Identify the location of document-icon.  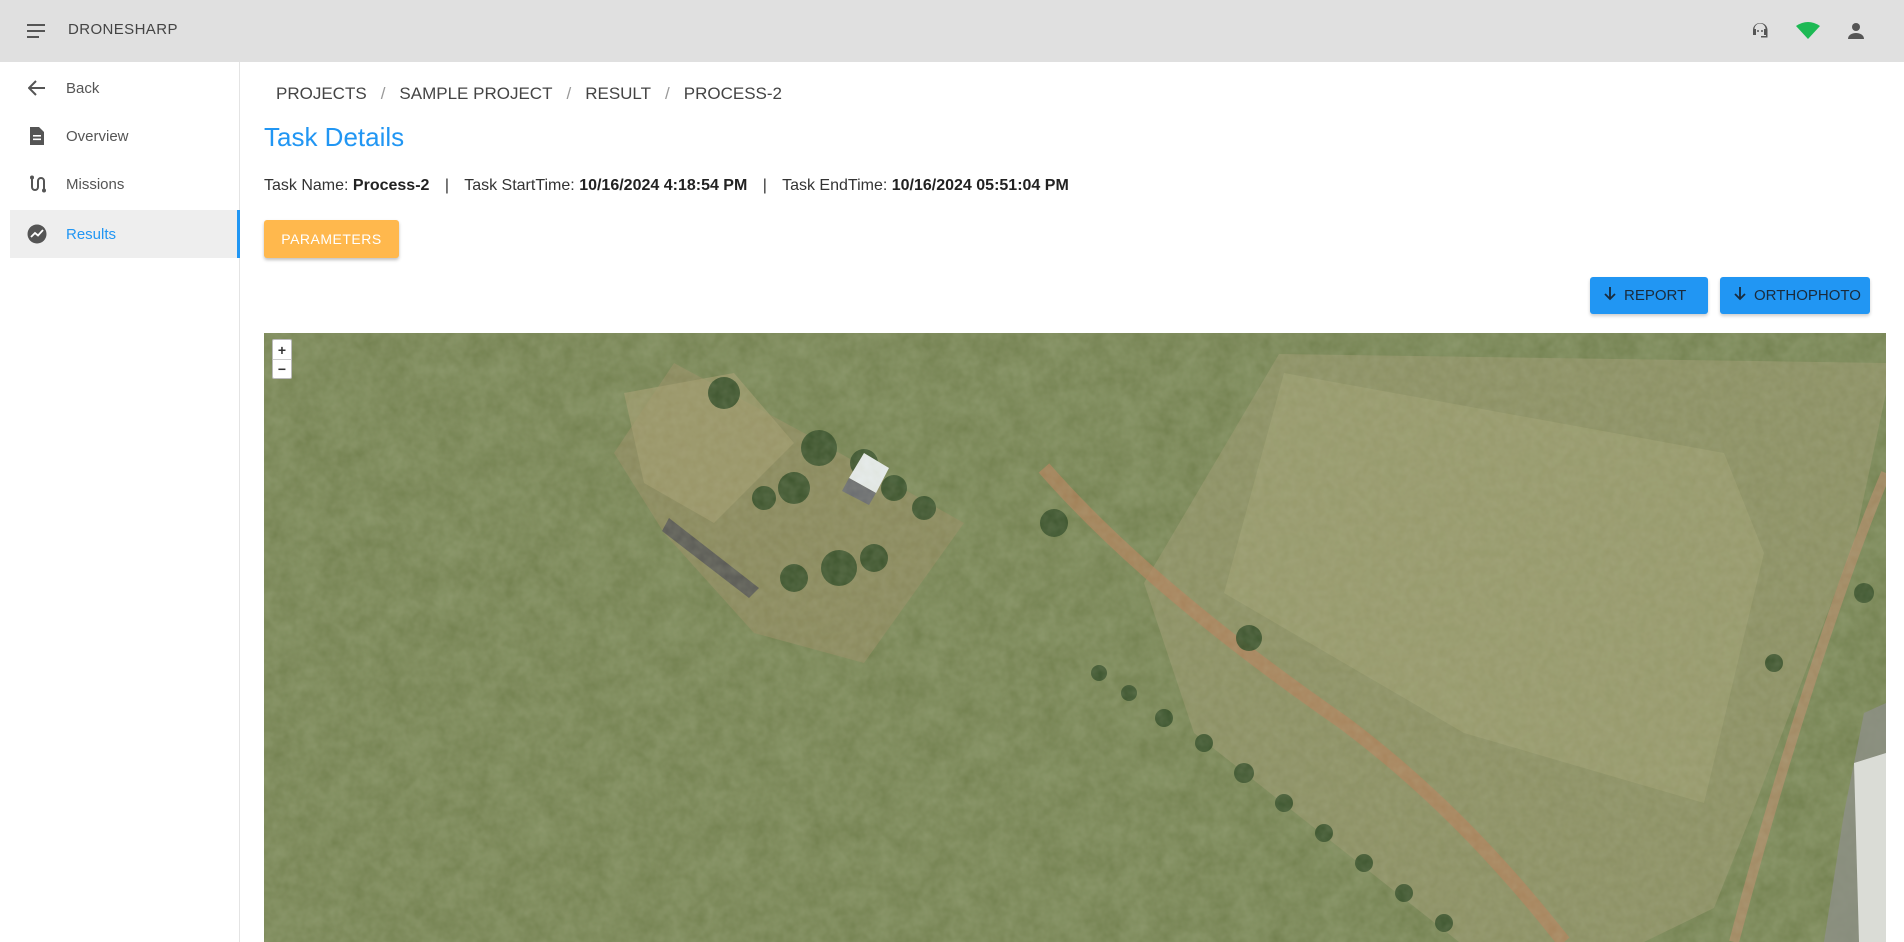
(37, 136).